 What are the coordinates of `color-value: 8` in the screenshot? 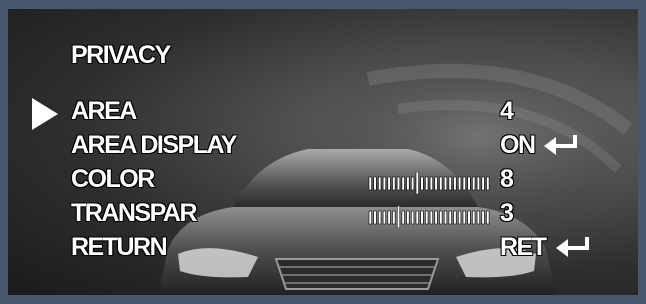 It's located at (507, 179).